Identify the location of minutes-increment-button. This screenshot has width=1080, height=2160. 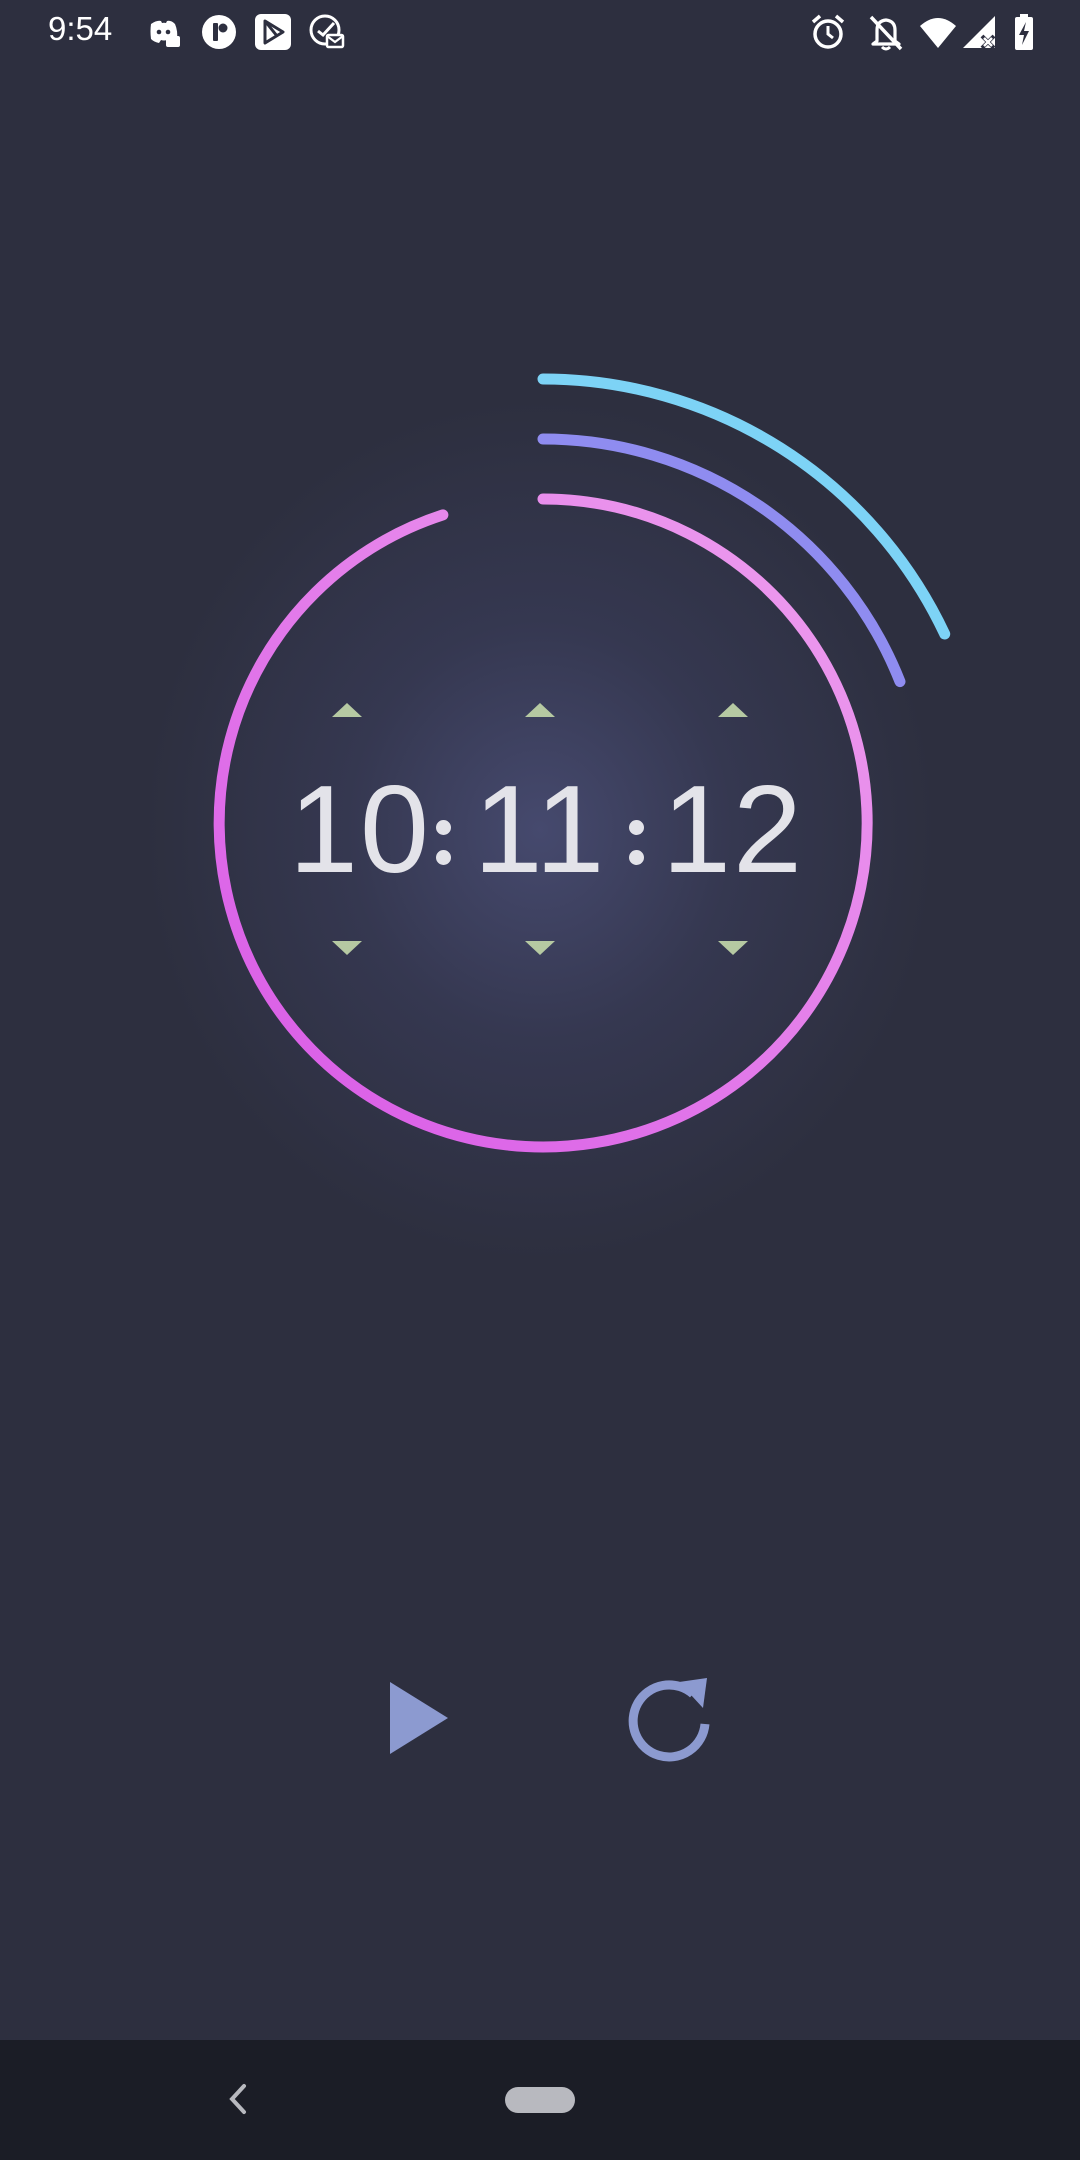
(540, 710).